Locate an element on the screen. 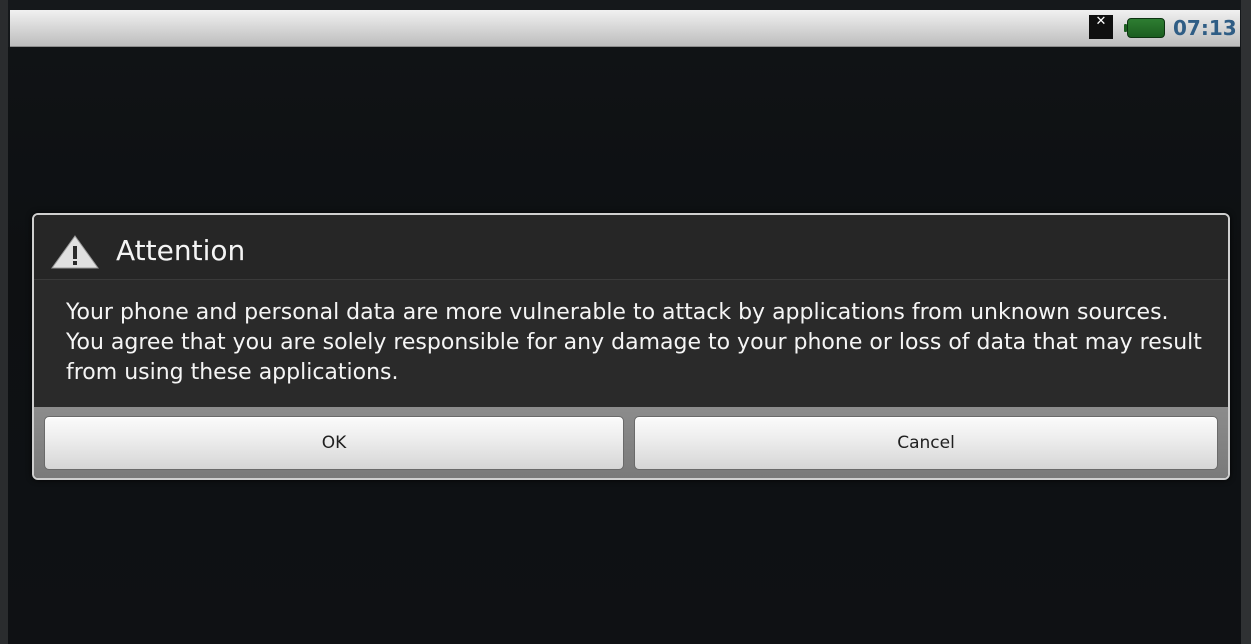 The image size is (1251, 644). title-divider is located at coordinates (631, 279).